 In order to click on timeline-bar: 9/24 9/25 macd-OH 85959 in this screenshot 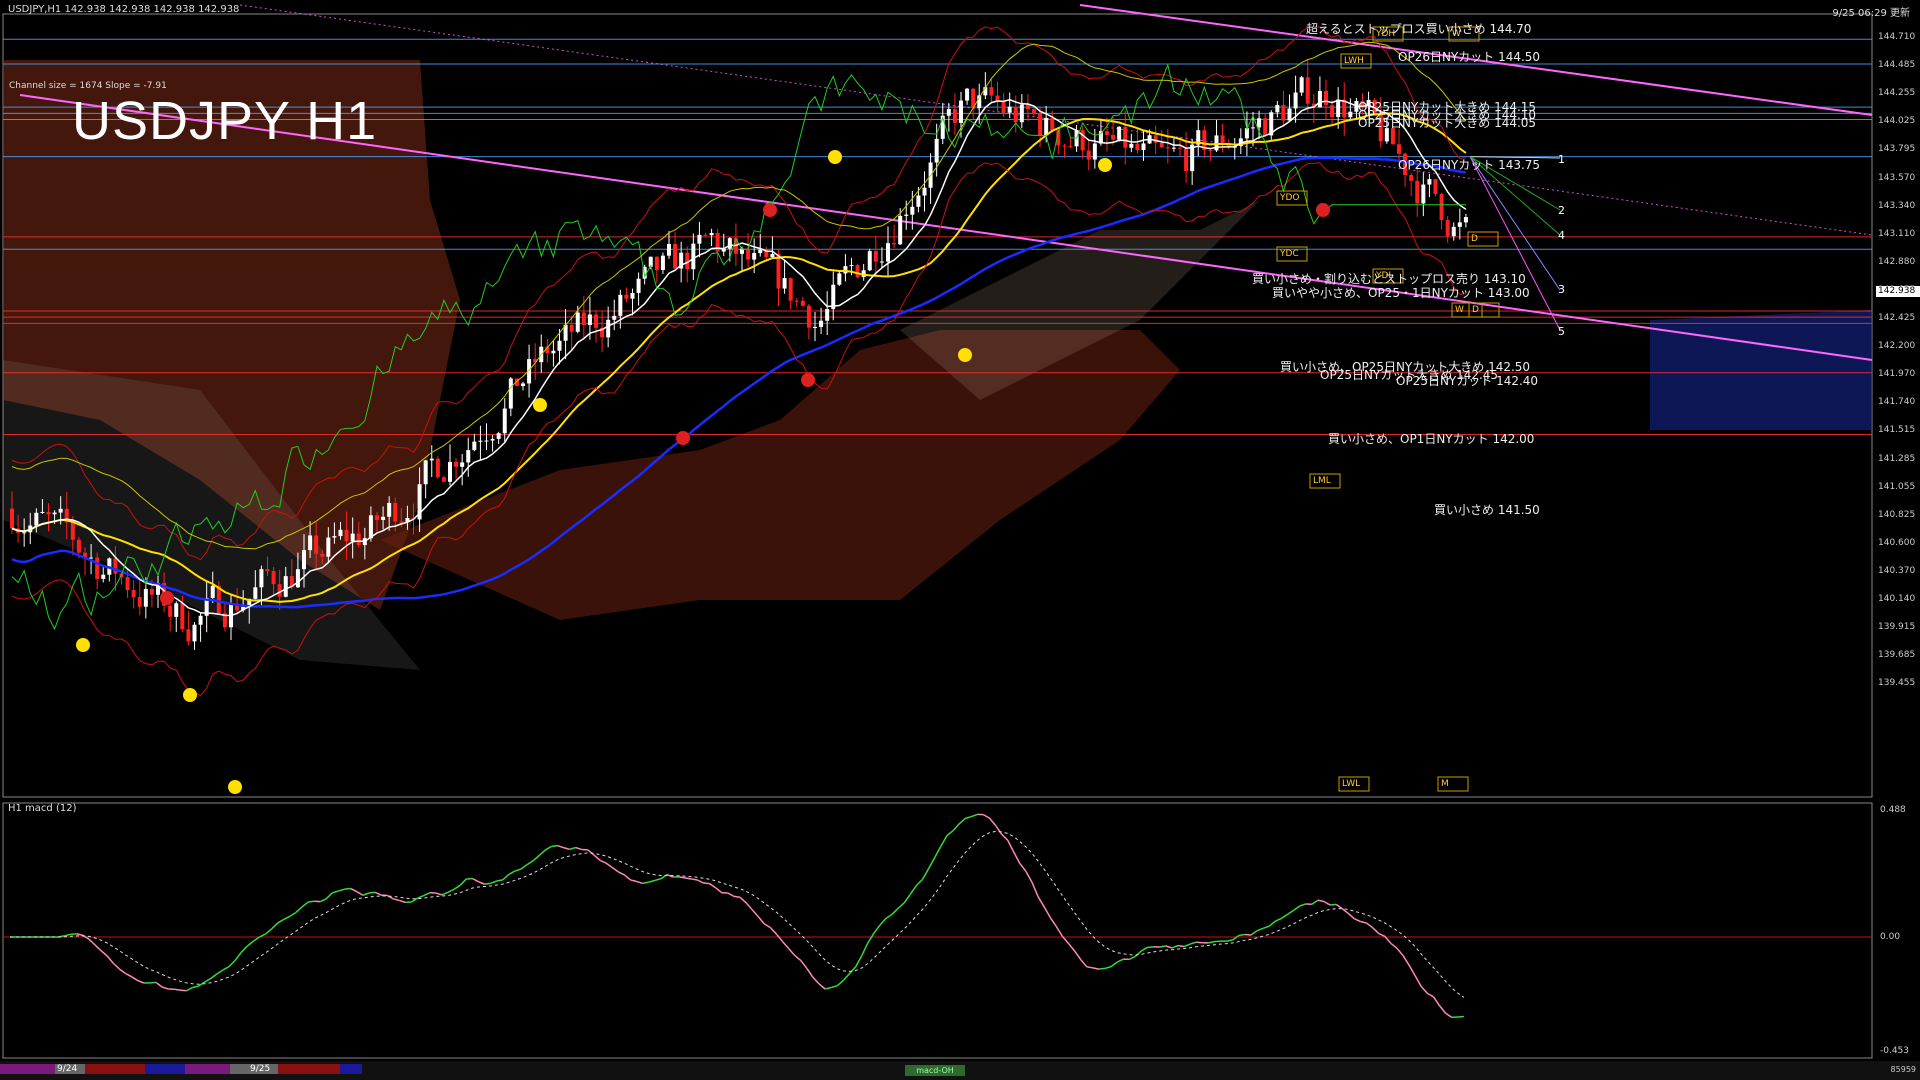, I will do `click(960, 1070)`.